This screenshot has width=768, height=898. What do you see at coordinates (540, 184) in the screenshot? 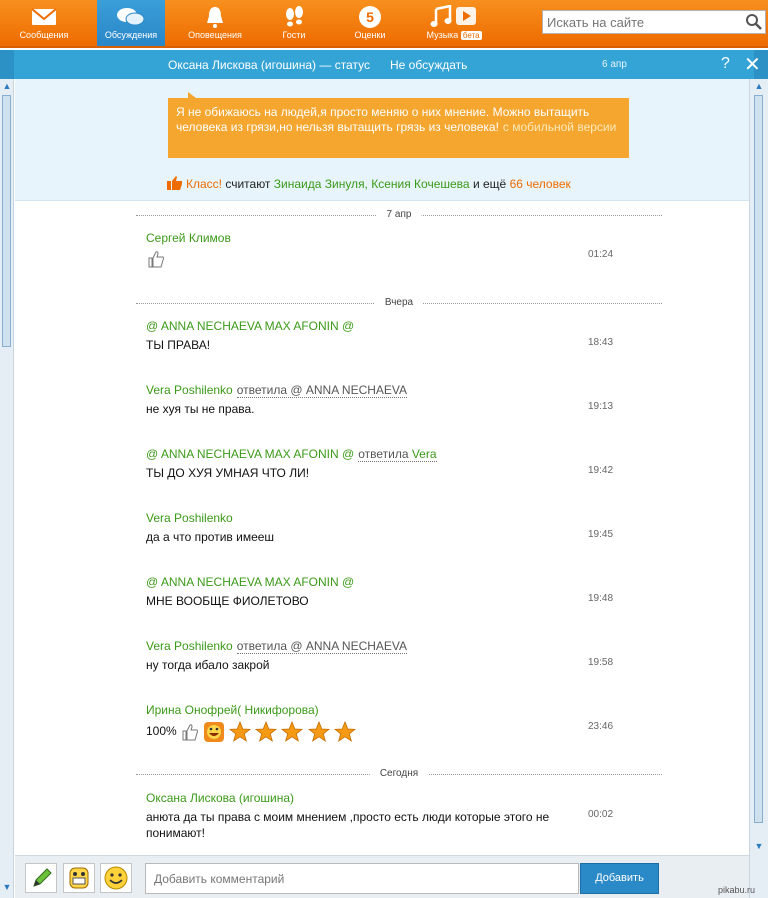
I see `likes-count: 66 человек` at bounding box center [540, 184].